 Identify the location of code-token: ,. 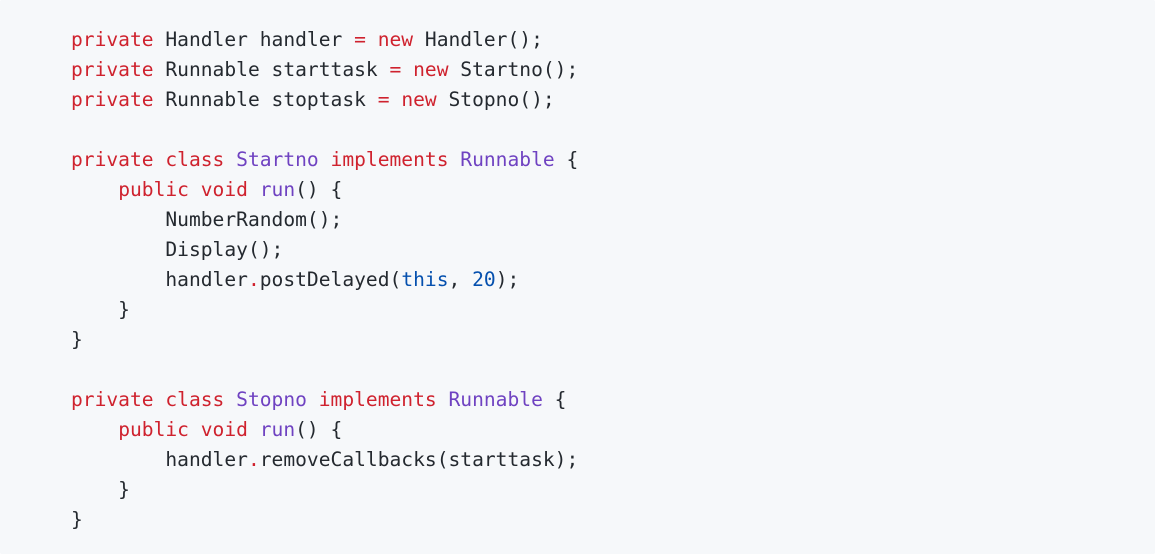
(460, 279).